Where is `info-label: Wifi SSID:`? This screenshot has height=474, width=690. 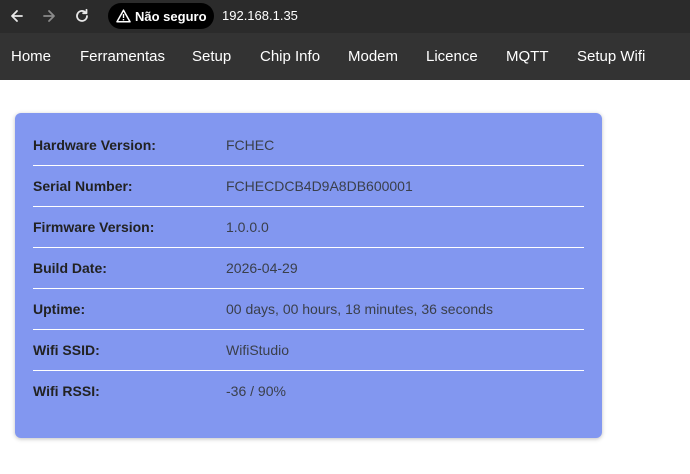 info-label: Wifi SSID: is located at coordinates (66, 350).